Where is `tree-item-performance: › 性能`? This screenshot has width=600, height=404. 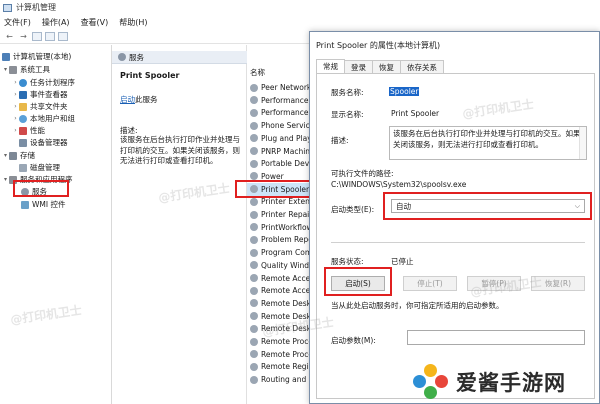
tree-item-performance: › 性能 is located at coordinates (28, 130).